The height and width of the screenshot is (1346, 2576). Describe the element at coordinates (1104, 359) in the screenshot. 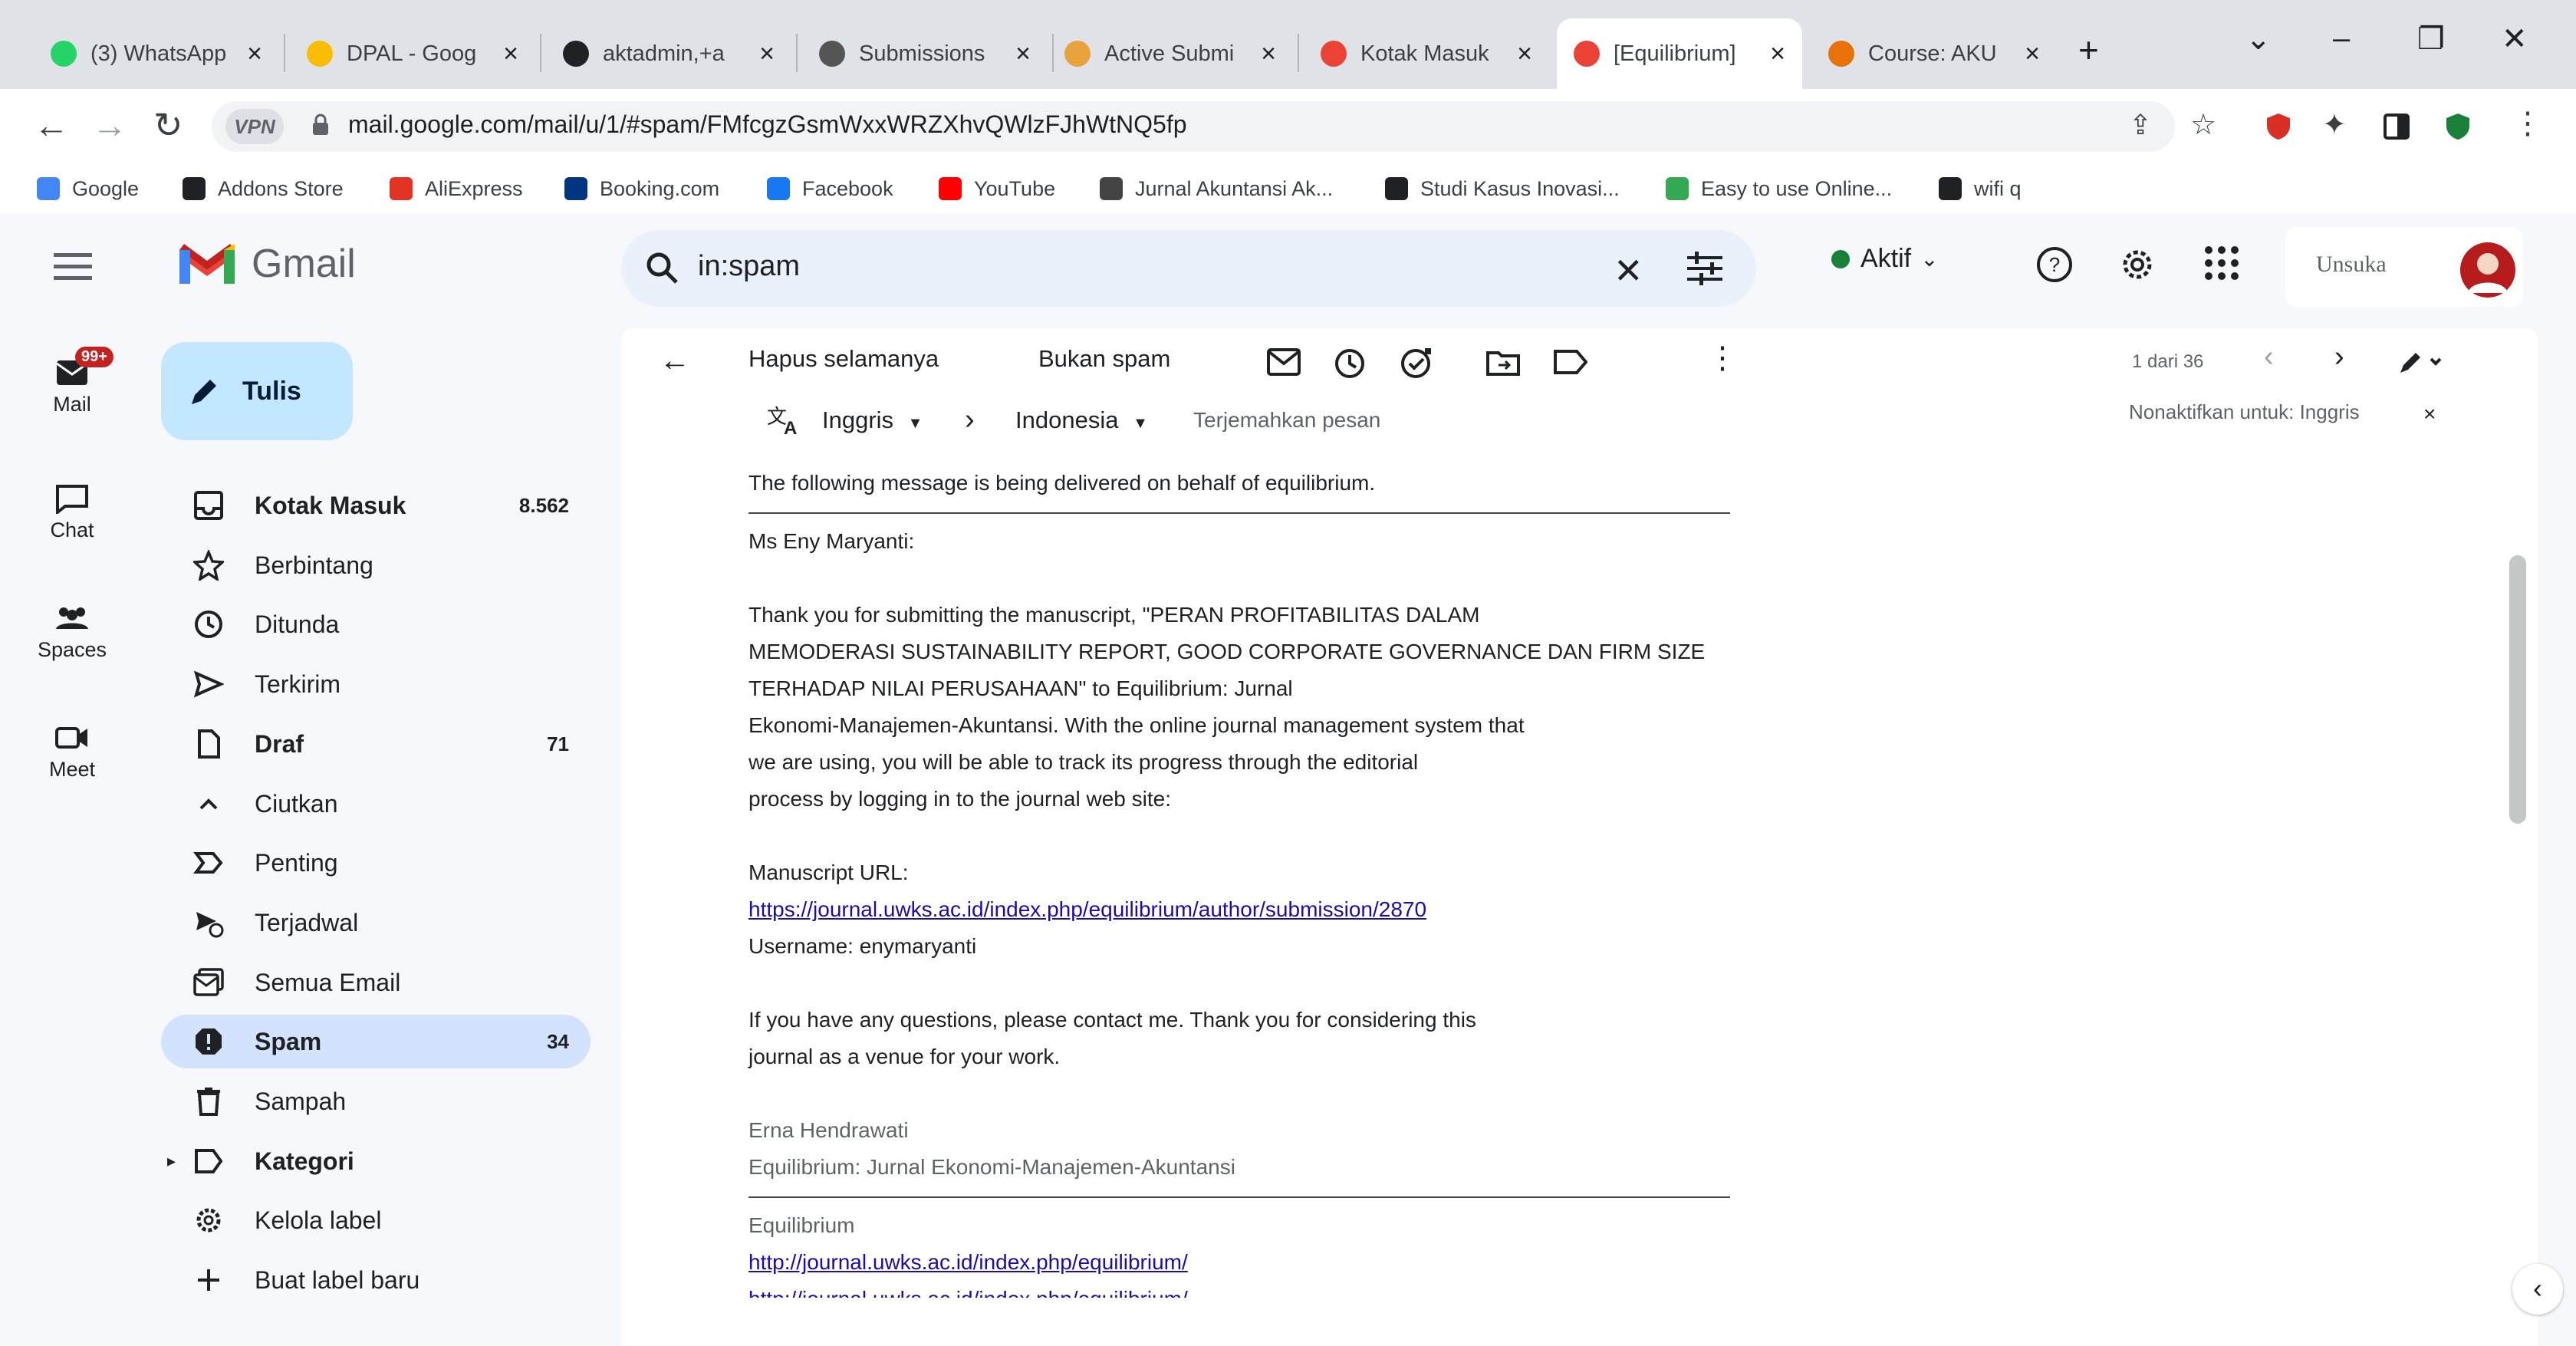

I see `not-spam-button: Bukan spam` at that location.